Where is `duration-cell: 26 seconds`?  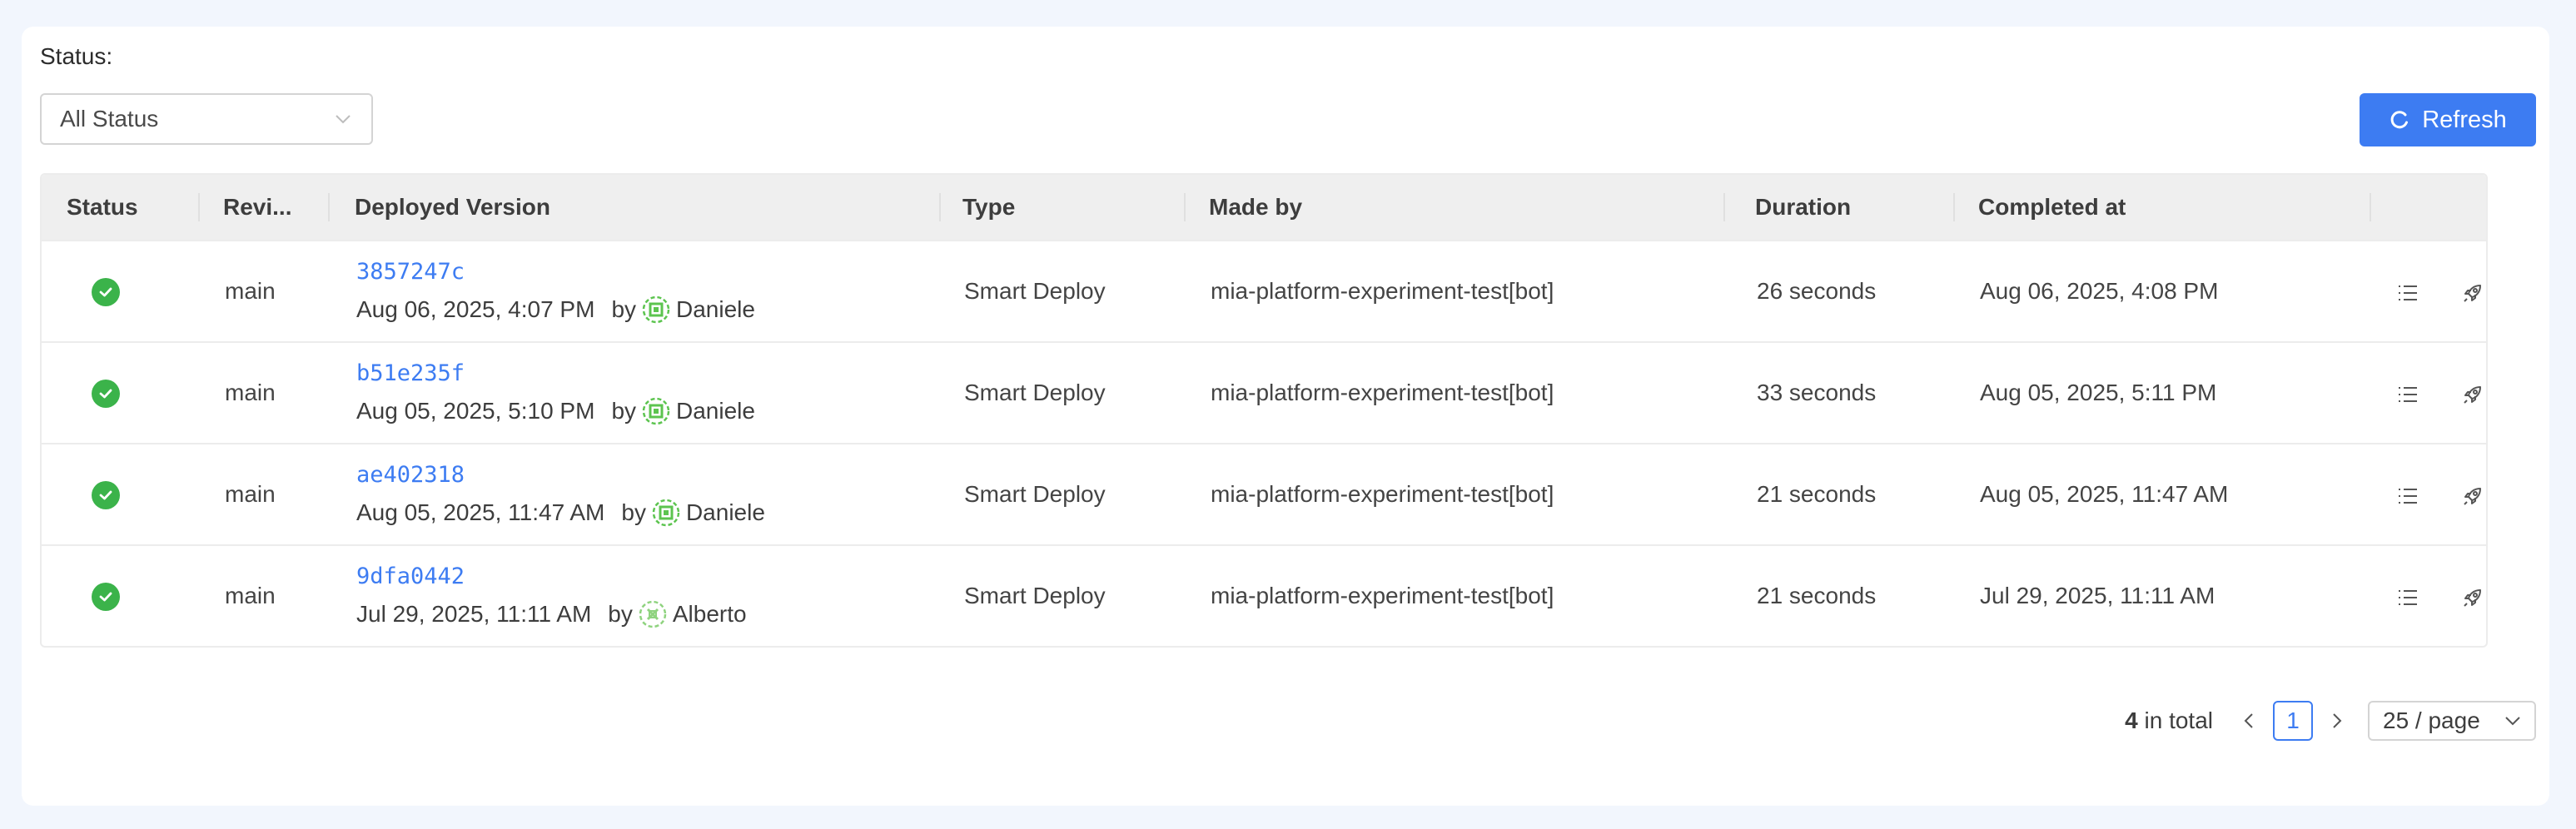 duration-cell: 26 seconds is located at coordinates (1817, 291).